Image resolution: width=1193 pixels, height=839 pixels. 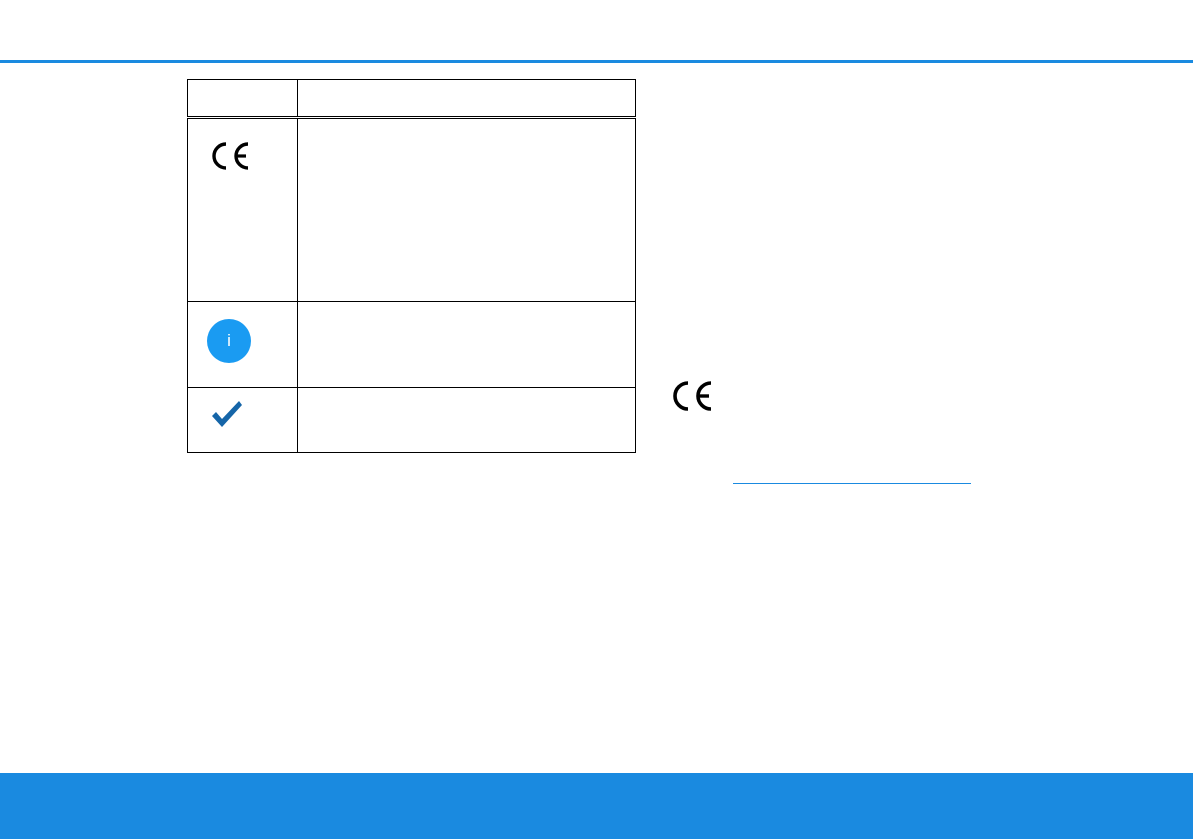 I want to click on check-icon, so click(x=227, y=414).